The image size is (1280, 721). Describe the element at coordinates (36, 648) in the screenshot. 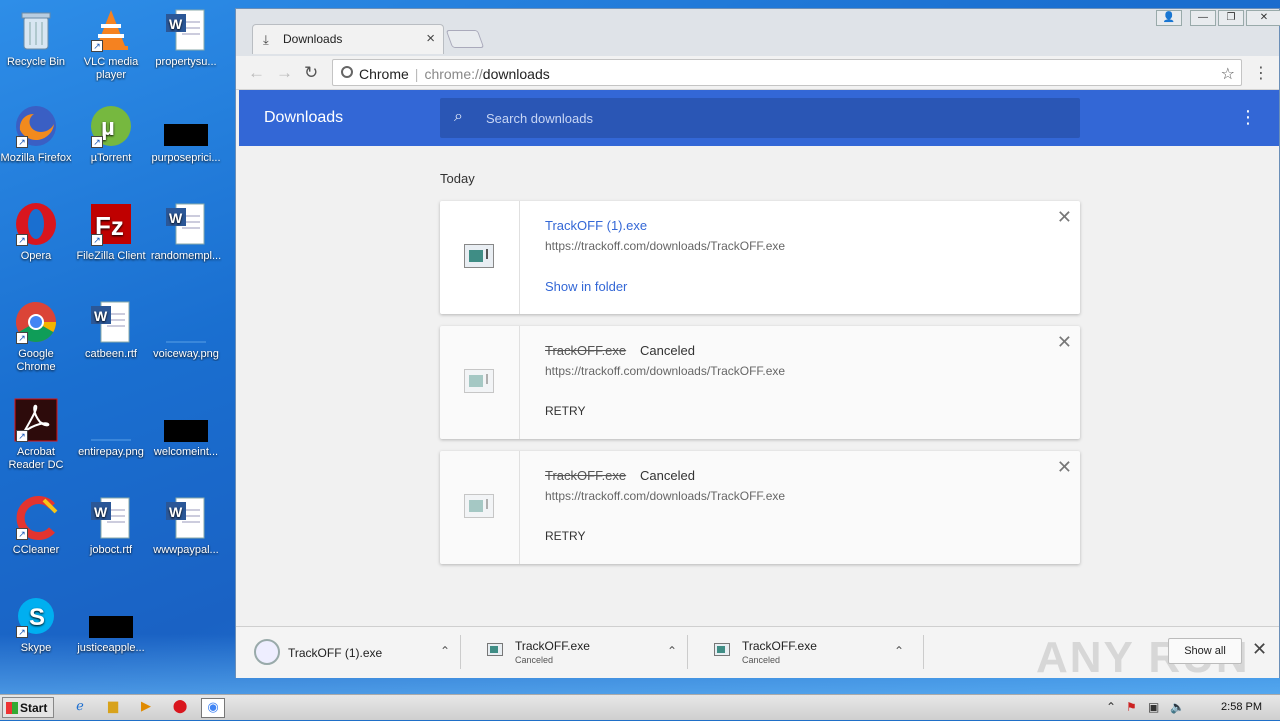

I see `desktop-icon-label: Skype` at that location.